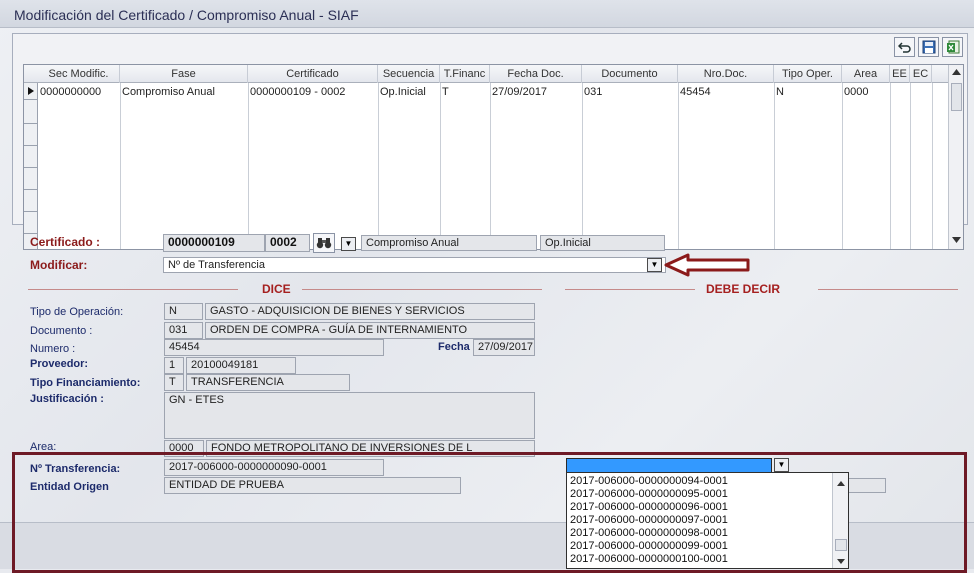  What do you see at coordinates (841, 561) in the screenshot?
I see `list-scroll-down-icon` at bounding box center [841, 561].